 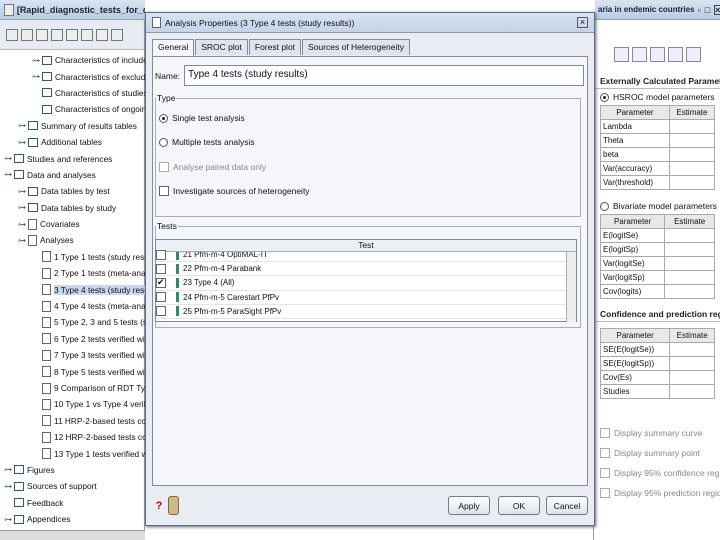 What do you see at coordinates (57, 34) in the screenshot?
I see `link-icon` at bounding box center [57, 34].